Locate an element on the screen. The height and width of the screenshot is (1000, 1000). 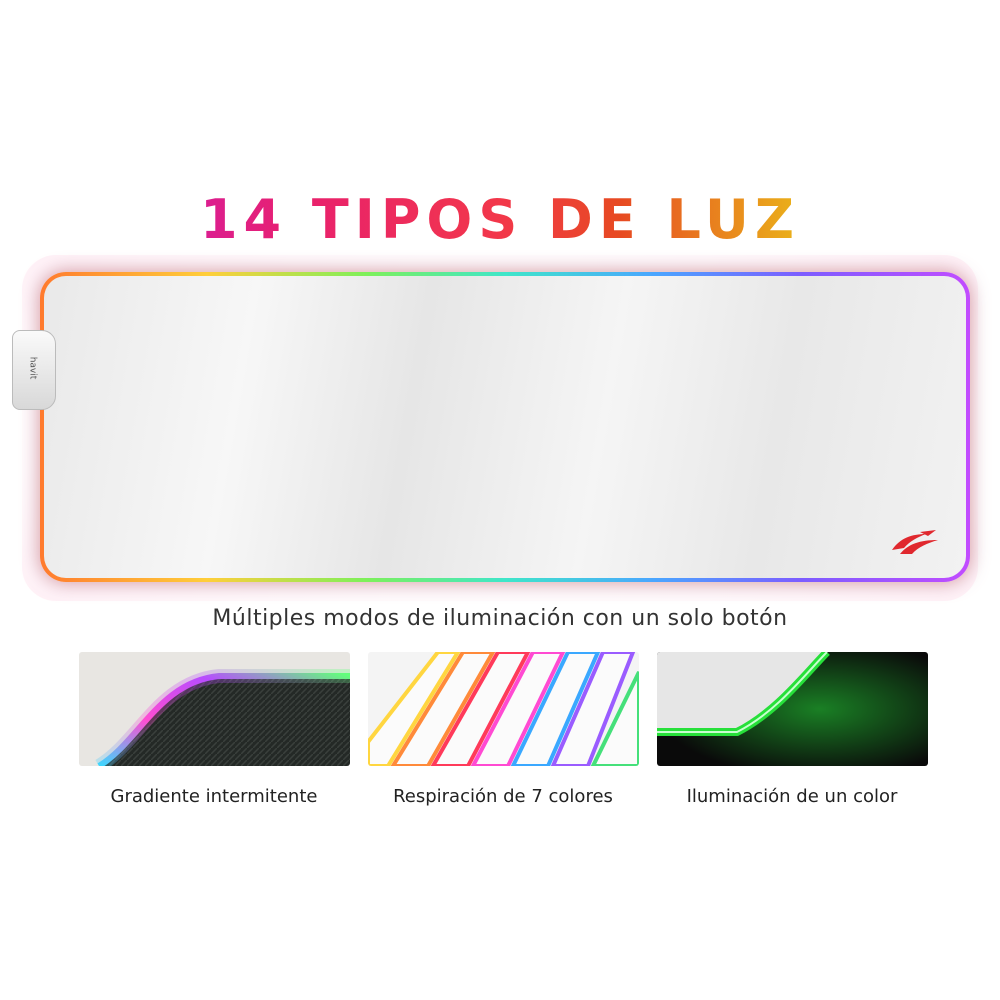
caption-gradient: Gradiente intermitente is located at coordinates (214, 796).